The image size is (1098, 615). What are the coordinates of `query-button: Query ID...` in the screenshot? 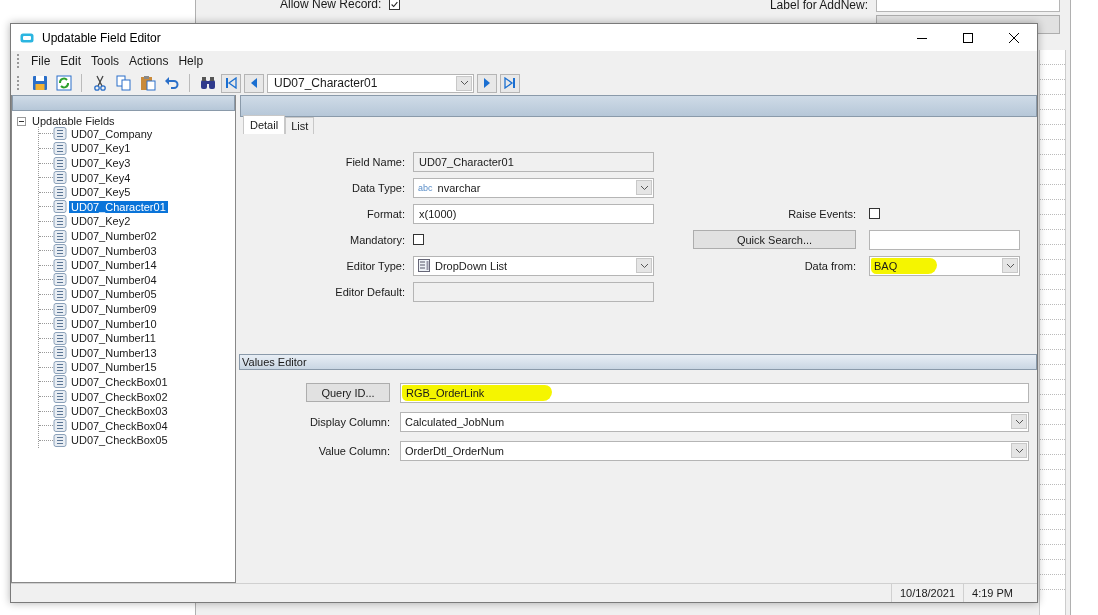 It's located at (348, 392).